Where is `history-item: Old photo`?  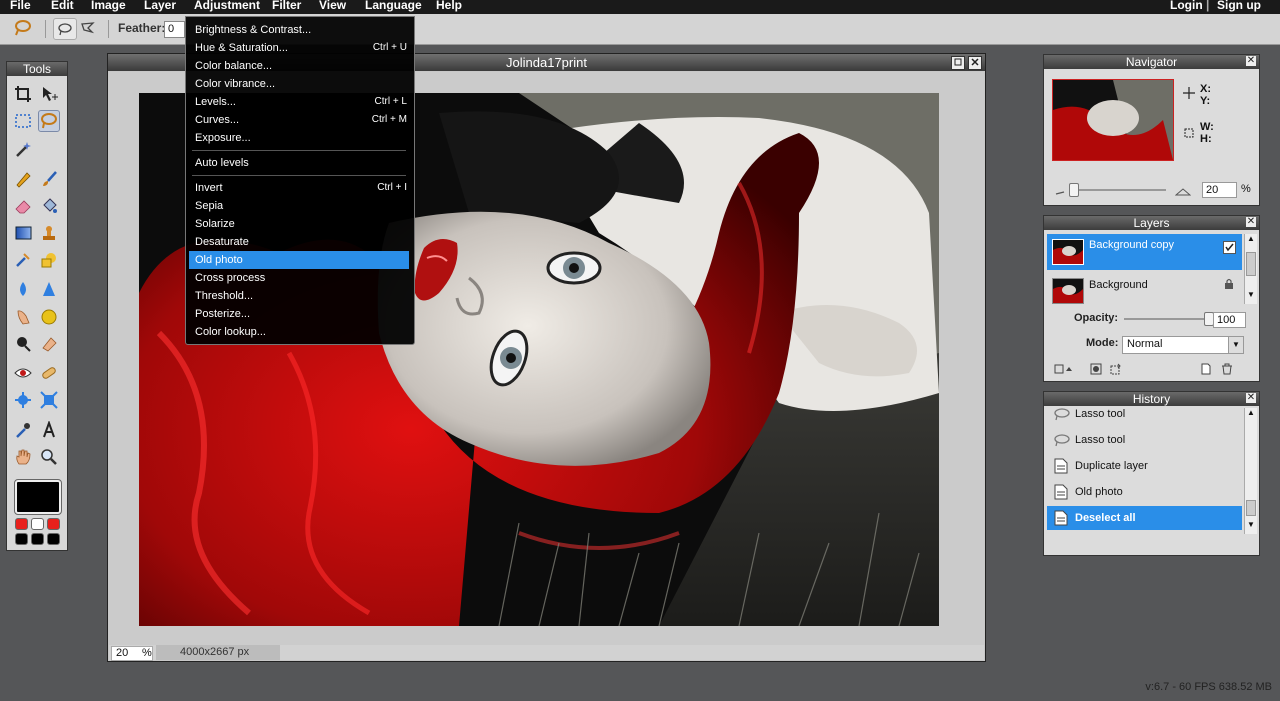 history-item: Old photo is located at coordinates (1144, 492).